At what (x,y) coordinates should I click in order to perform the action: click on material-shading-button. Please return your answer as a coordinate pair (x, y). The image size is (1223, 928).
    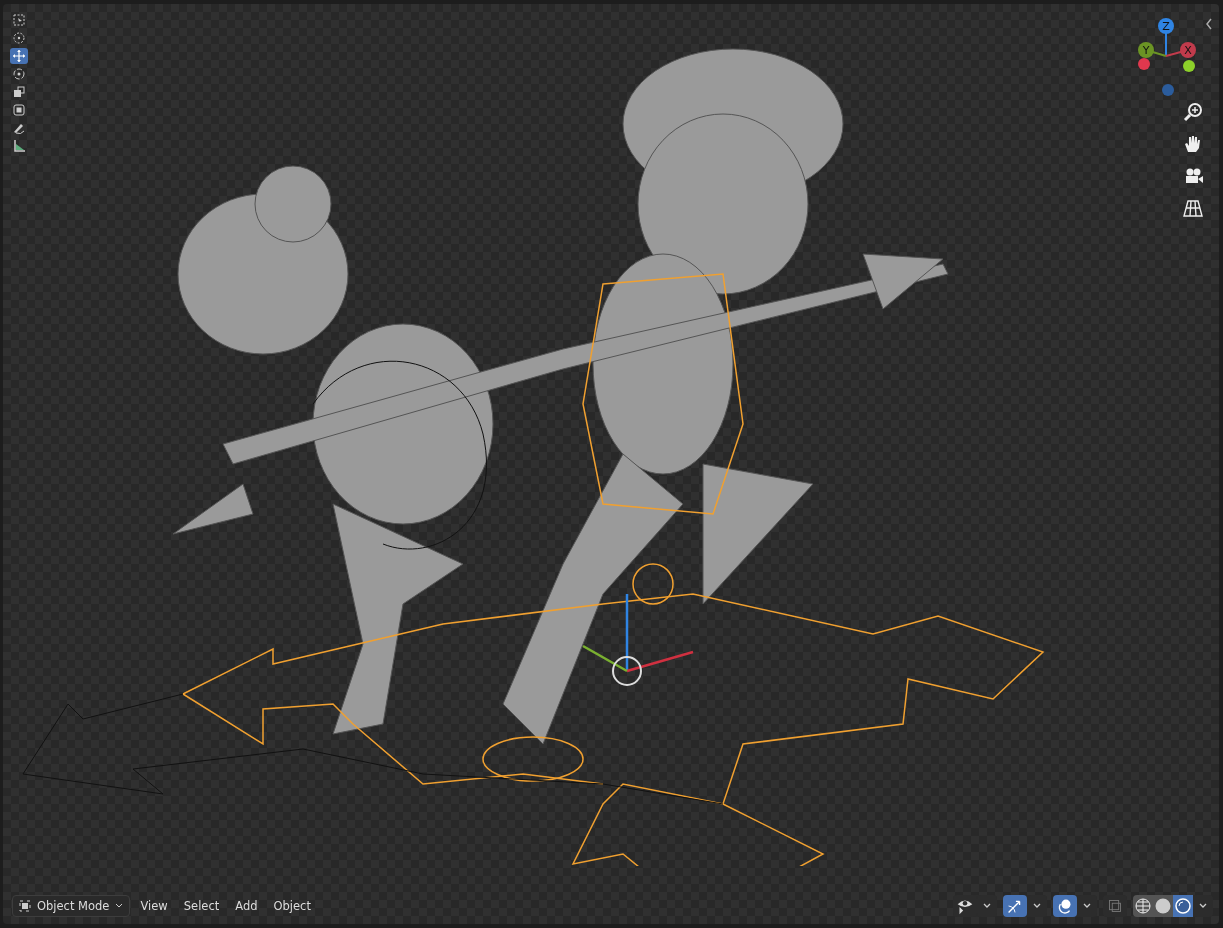
    Looking at the image, I should click on (1183, 906).